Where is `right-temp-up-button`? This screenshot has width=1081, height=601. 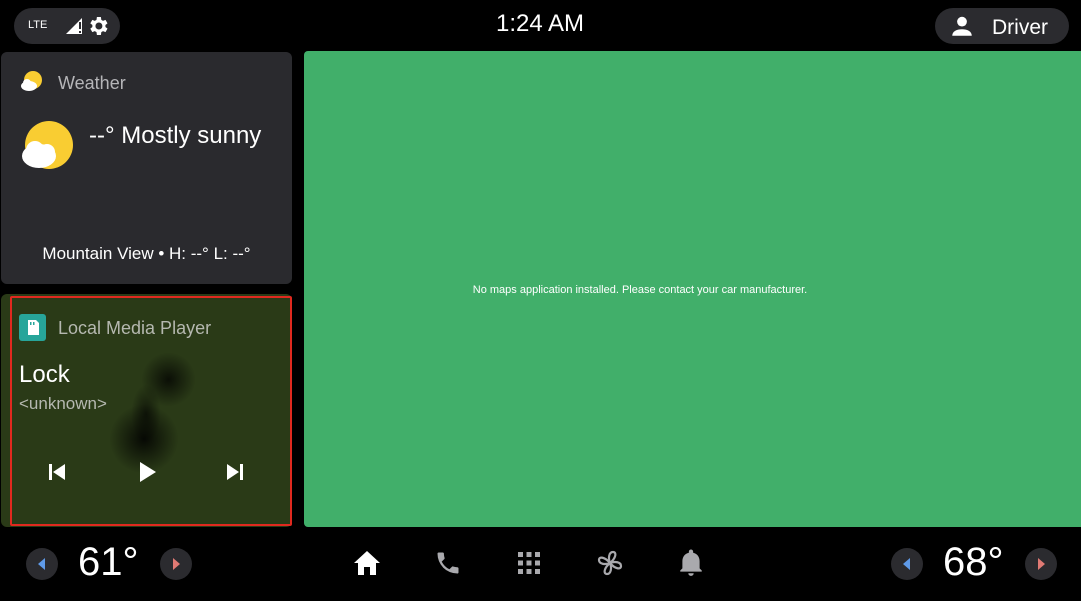
right-temp-up-button is located at coordinates (1041, 564).